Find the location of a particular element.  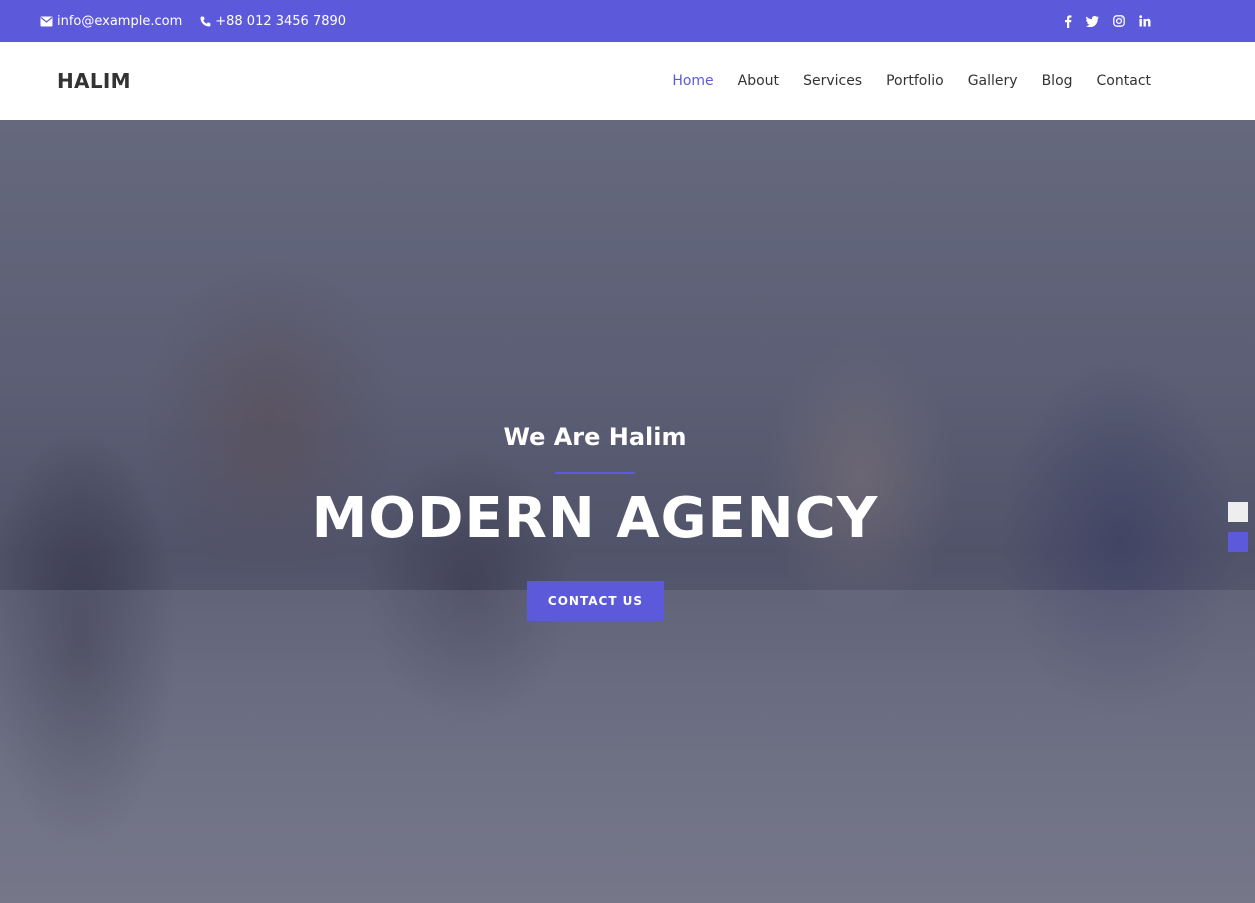

nav-item-blog: Blog is located at coordinates (1057, 81).